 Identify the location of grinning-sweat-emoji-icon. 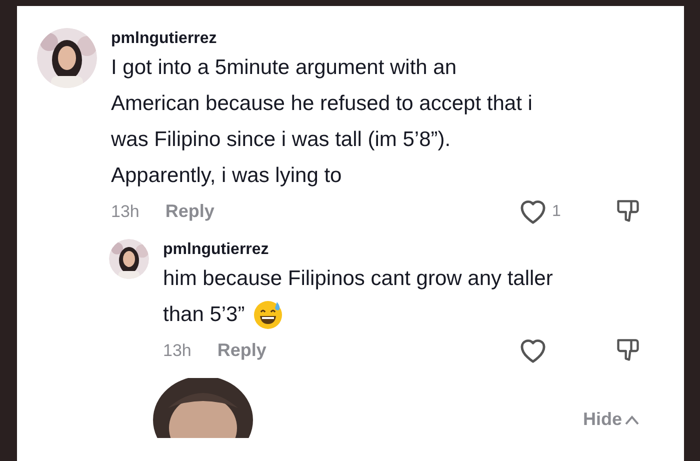
(267, 315).